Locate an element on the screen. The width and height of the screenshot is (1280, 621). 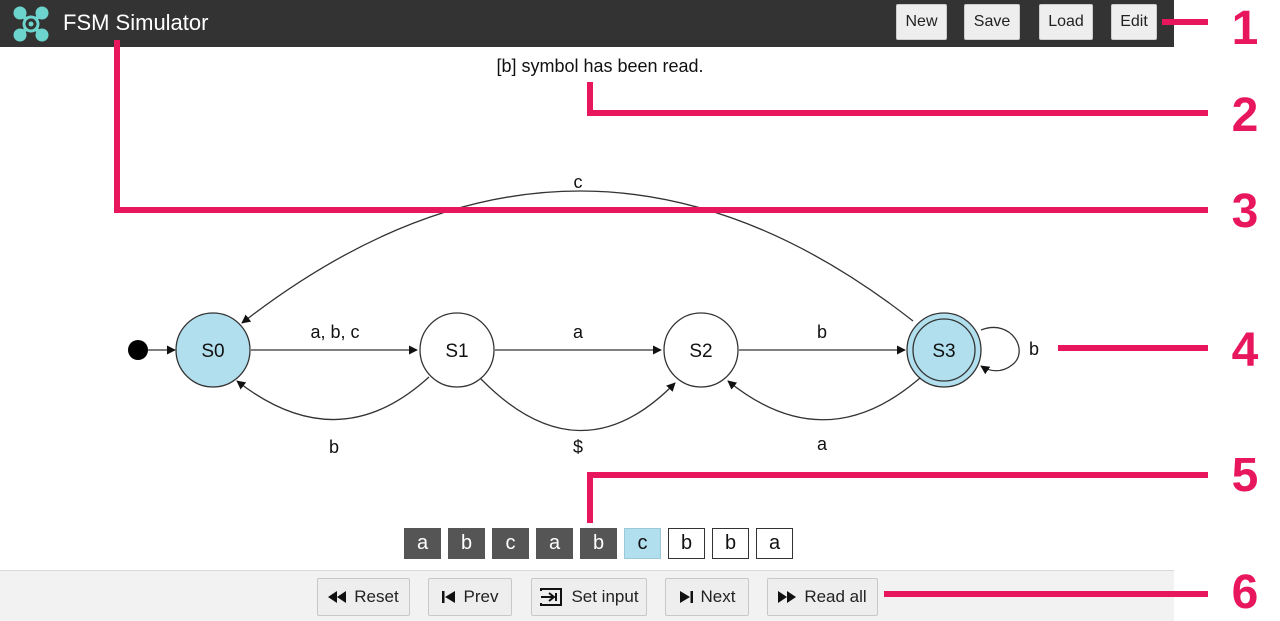
transition-s3-s2 is located at coordinates (824, 399).